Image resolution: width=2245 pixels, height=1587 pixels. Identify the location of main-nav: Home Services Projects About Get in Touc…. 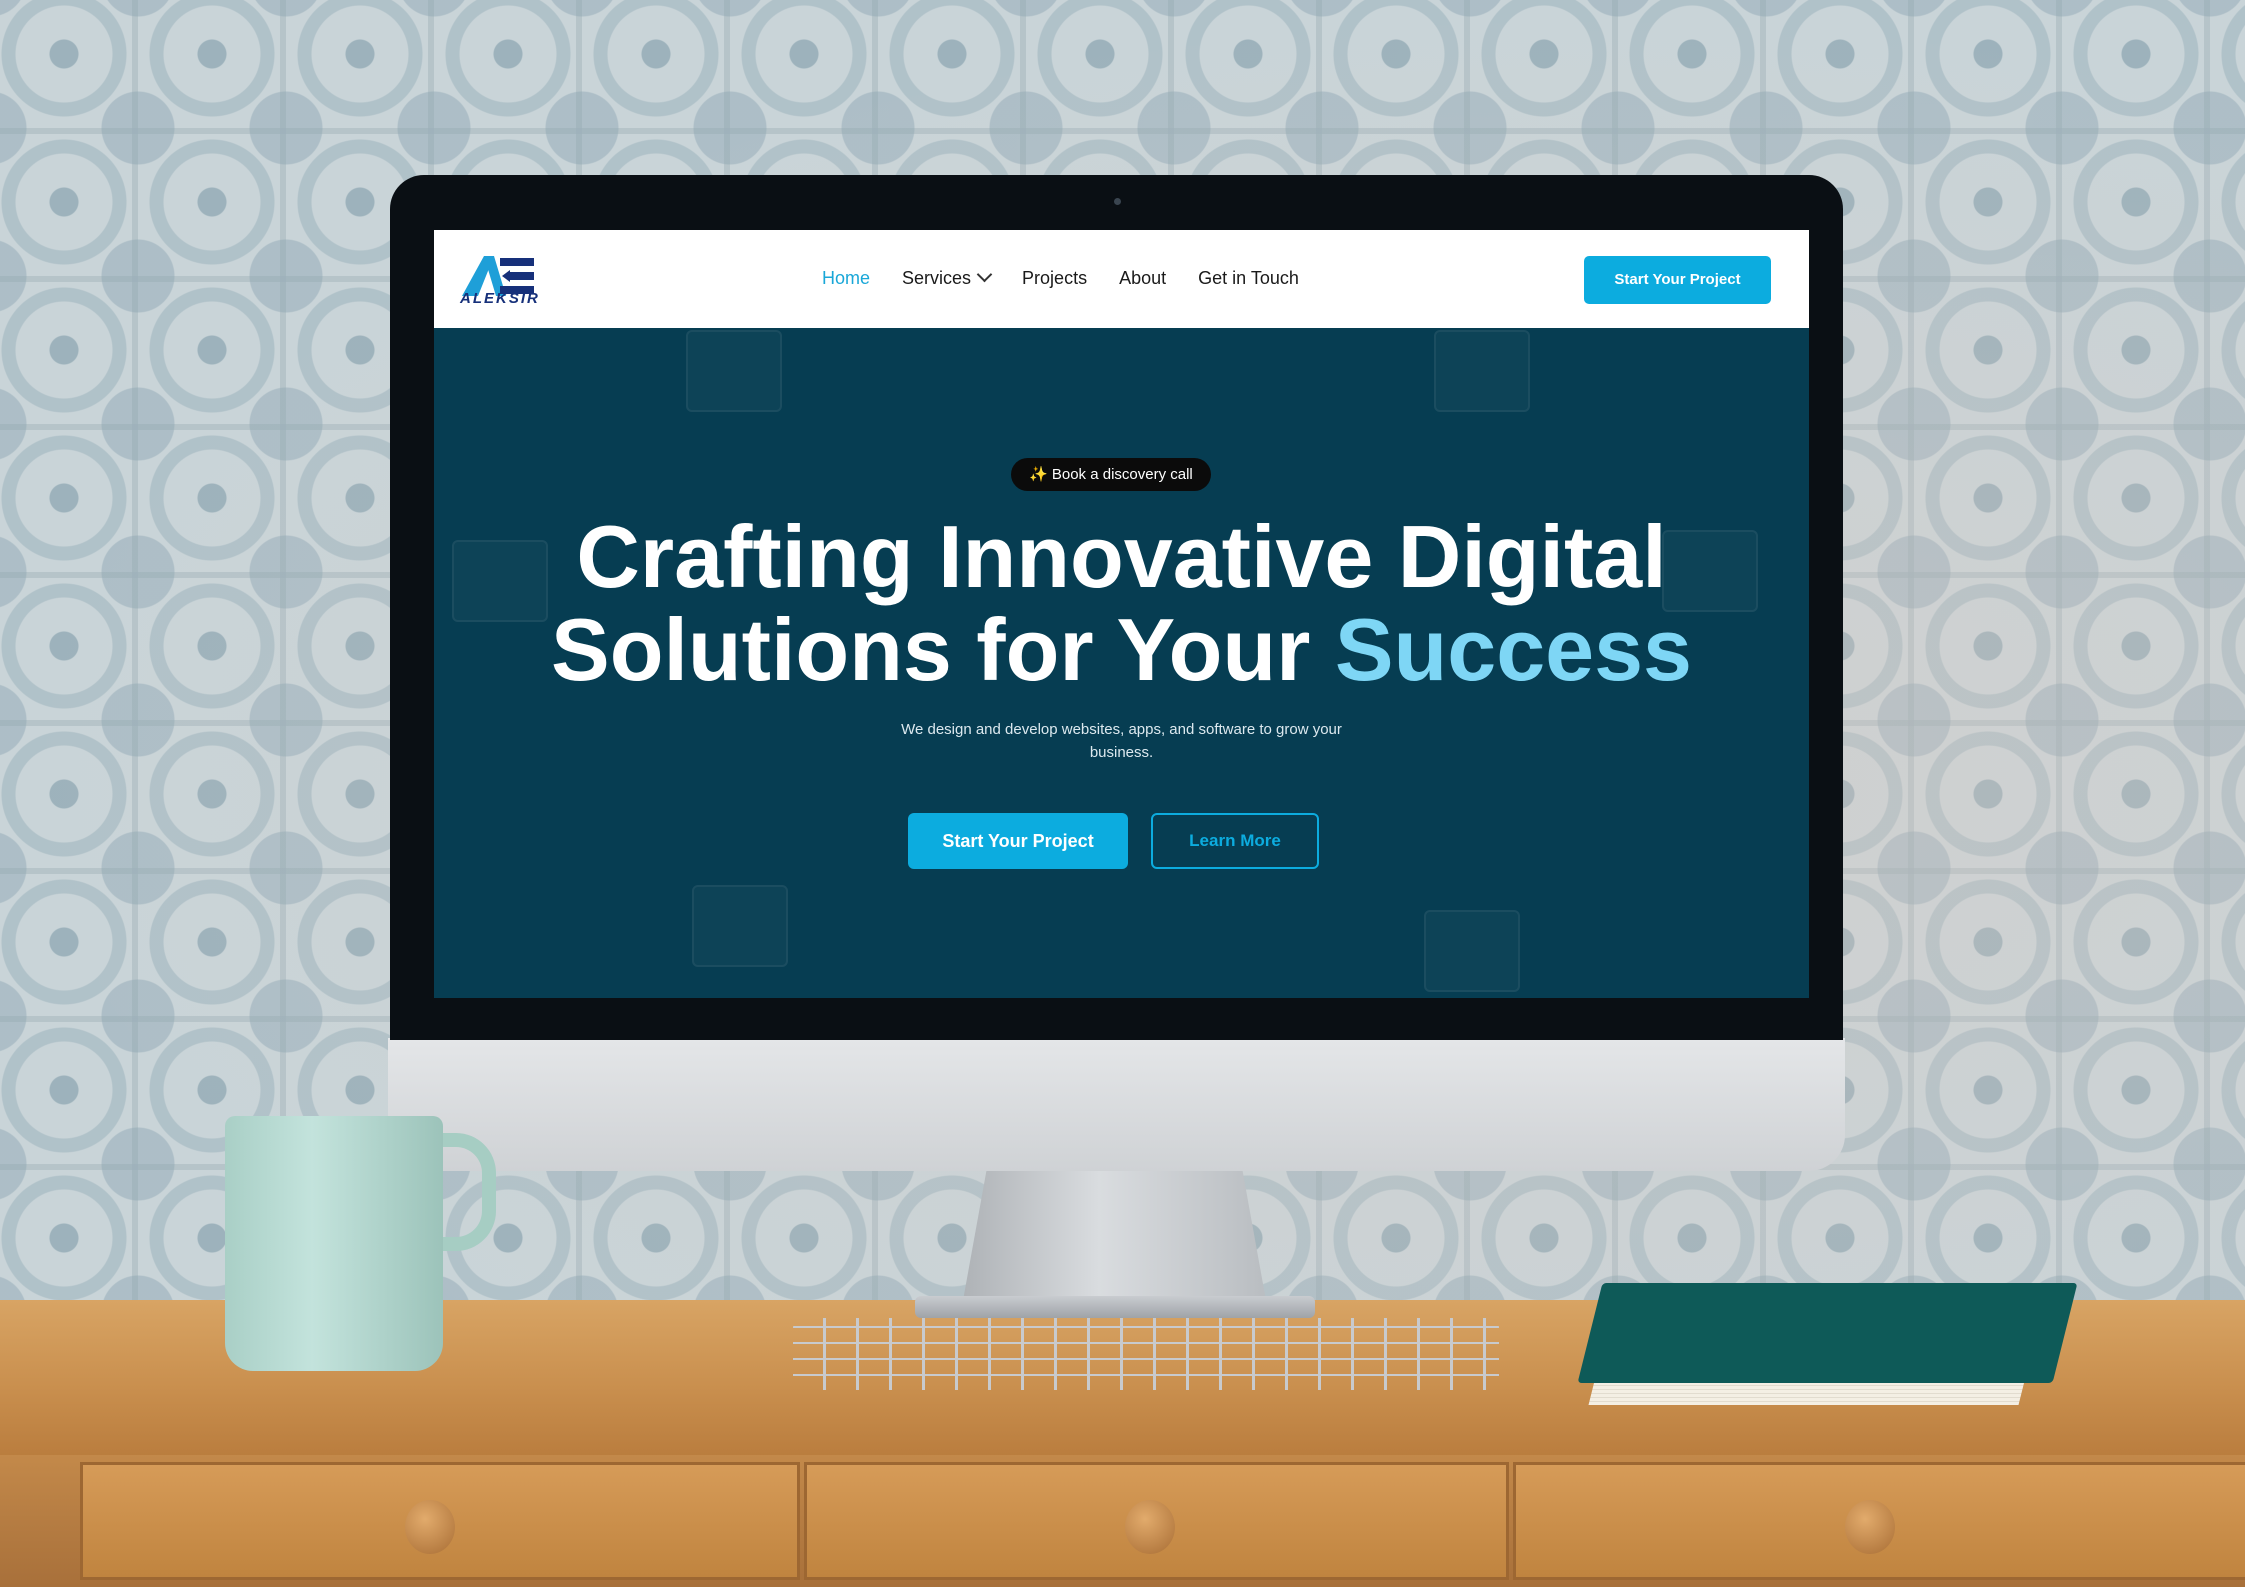
(1060, 277).